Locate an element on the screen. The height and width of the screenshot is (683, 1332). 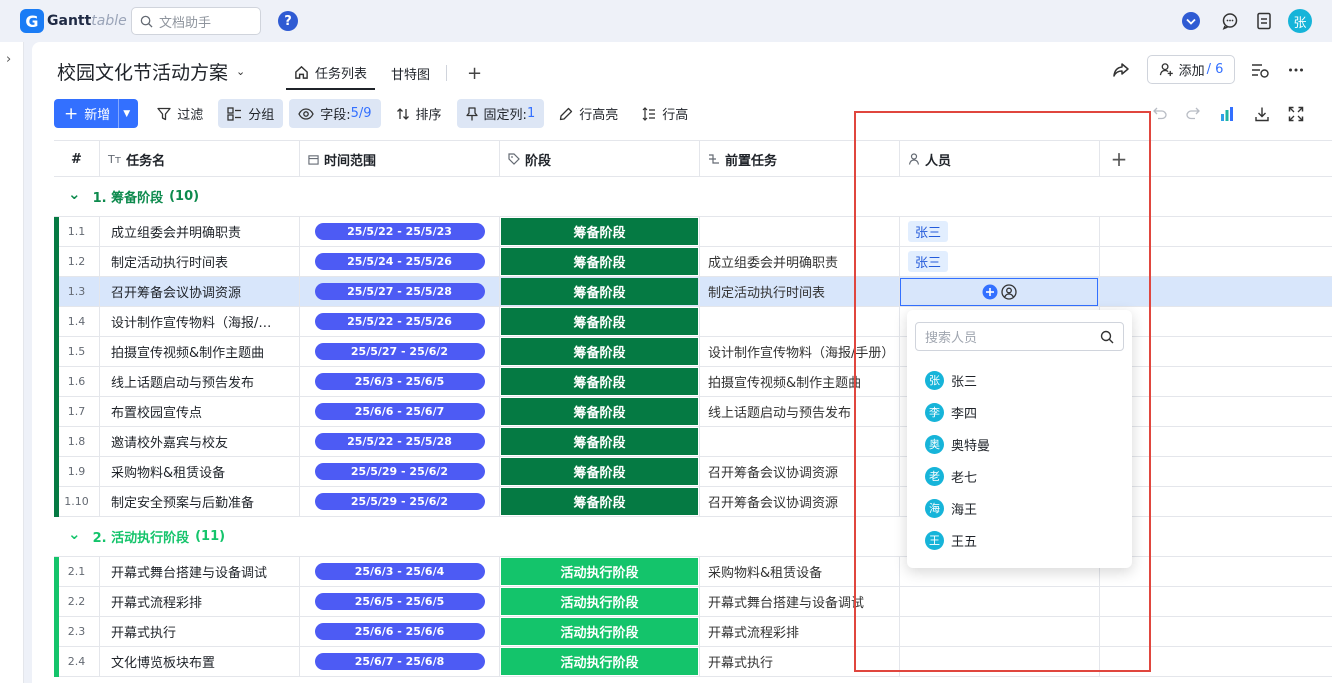
tab-task-list: 任务列表 is located at coordinates (331, 73).